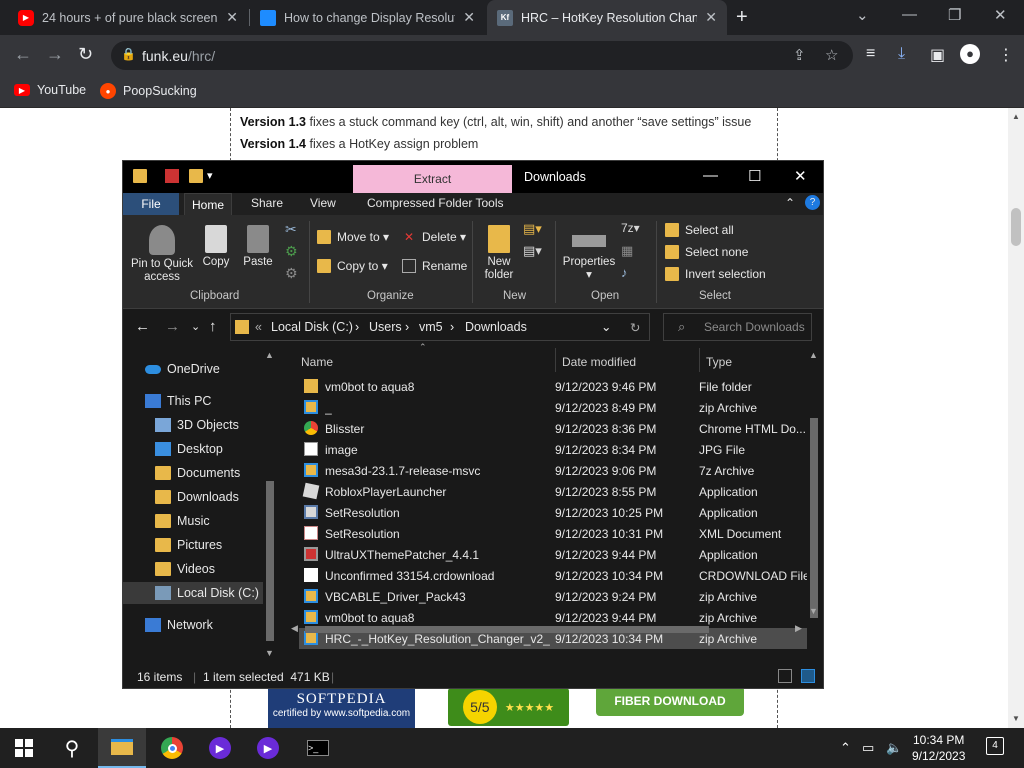  I want to click on extract-tab: Extract, so click(432, 179).